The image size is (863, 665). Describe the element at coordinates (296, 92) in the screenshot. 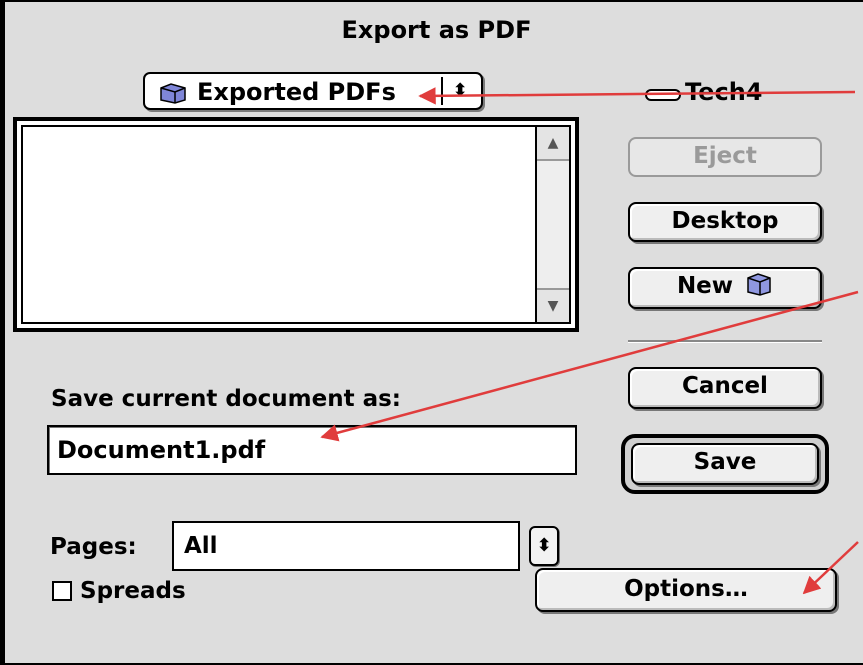

I see `folder-popup-label: Exported PDFs` at that location.